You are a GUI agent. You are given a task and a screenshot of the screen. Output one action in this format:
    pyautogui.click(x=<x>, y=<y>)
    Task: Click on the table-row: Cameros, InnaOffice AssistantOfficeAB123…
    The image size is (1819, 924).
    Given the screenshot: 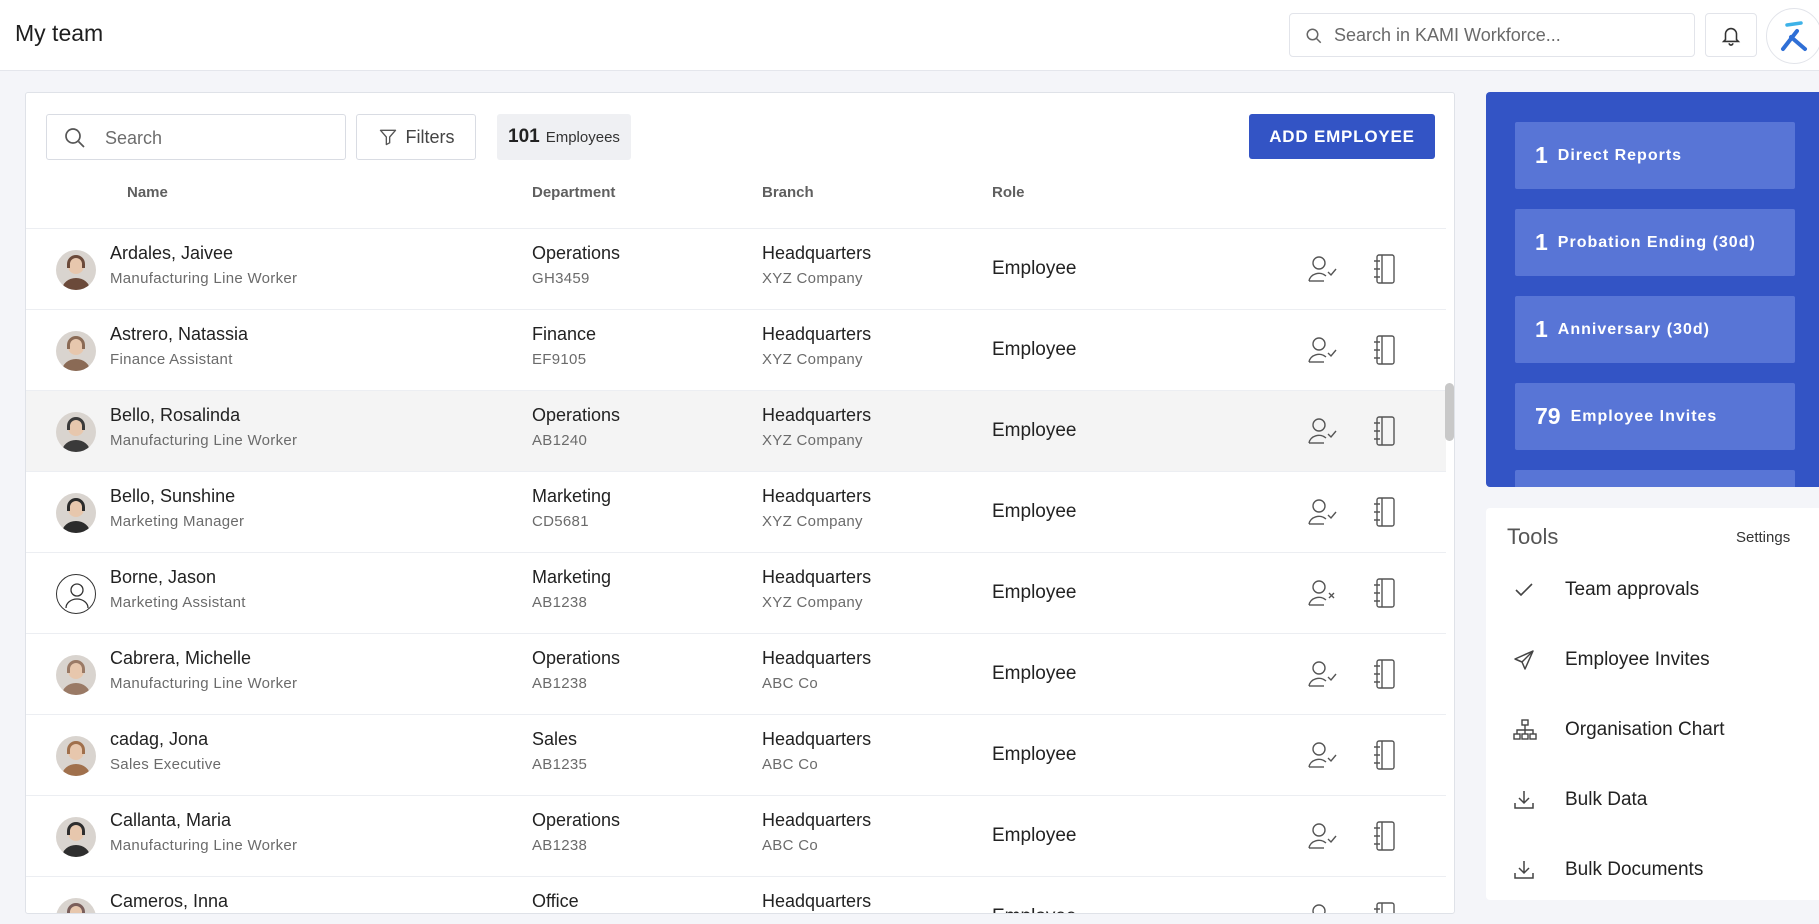 What is the action you would take?
    pyautogui.click(x=736, y=895)
    